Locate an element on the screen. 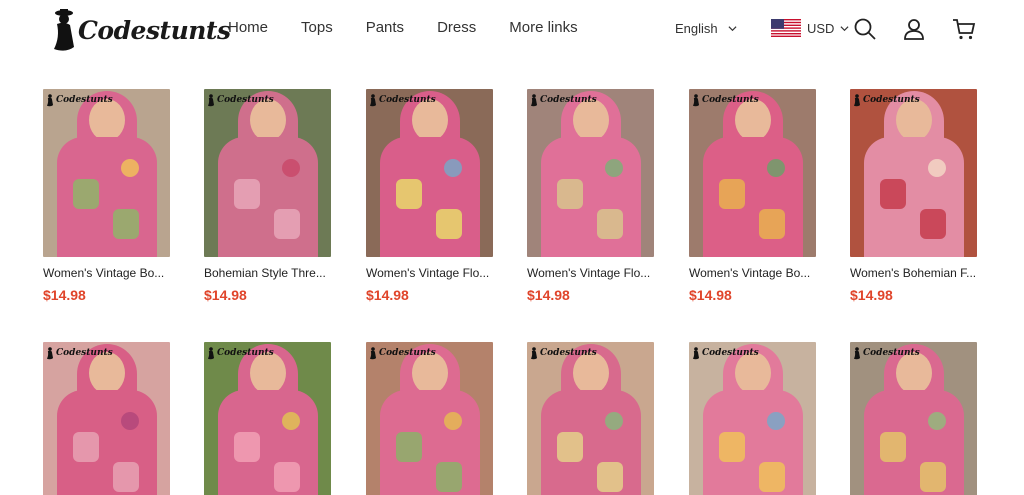 This screenshot has height=495, width=1024. language-selector: English is located at coordinates (706, 28).